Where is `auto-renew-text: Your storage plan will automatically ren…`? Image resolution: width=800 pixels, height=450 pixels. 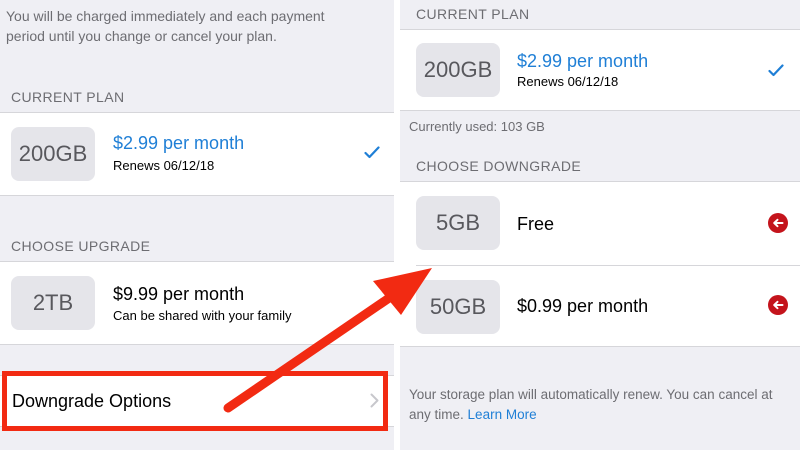 auto-renew-text: Your storage plan will automatically ren… is located at coordinates (591, 404).